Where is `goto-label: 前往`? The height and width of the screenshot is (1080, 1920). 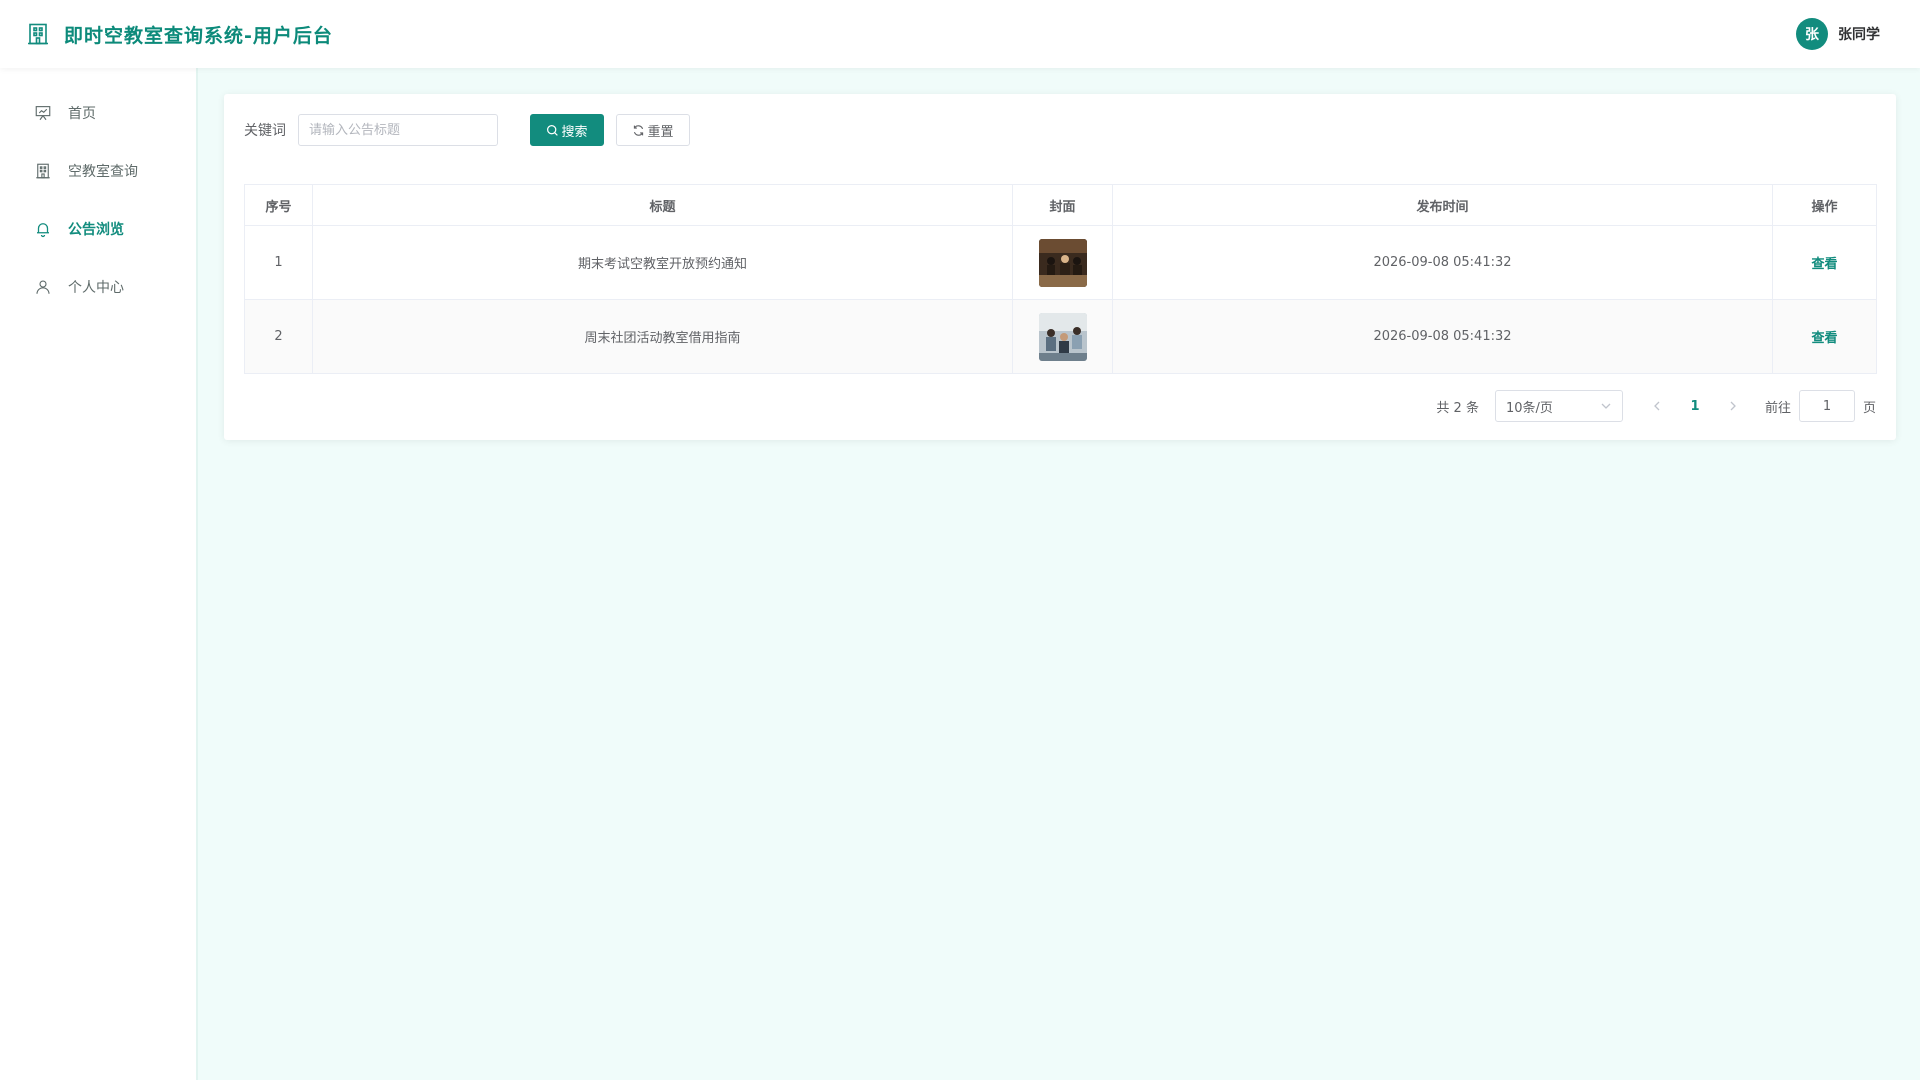 goto-label: 前往 is located at coordinates (1777, 408).